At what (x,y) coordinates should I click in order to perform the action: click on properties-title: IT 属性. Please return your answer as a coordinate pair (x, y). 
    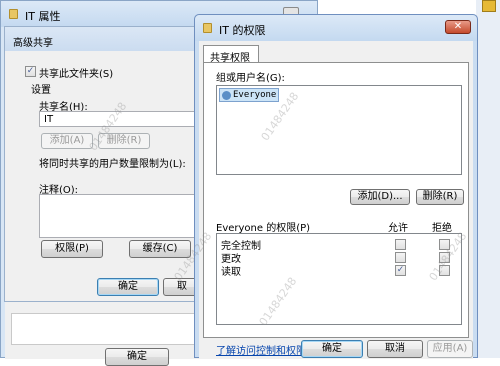
    Looking at the image, I should click on (43, 16).